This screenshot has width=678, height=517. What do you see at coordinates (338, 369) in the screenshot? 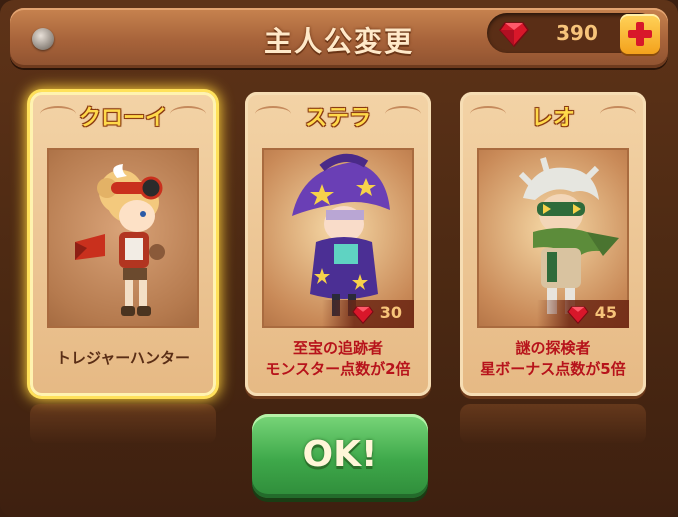
I see `description-line-2: モンスター点数が2倍` at bounding box center [338, 369].